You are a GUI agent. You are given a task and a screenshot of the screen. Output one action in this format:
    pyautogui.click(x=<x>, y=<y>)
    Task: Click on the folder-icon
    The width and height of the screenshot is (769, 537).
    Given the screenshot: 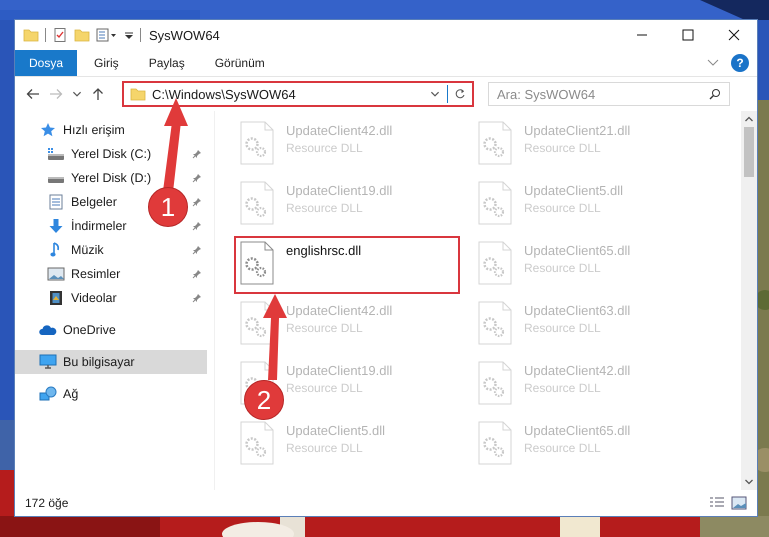 What is the action you would take?
    pyautogui.click(x=138, y=94)
    